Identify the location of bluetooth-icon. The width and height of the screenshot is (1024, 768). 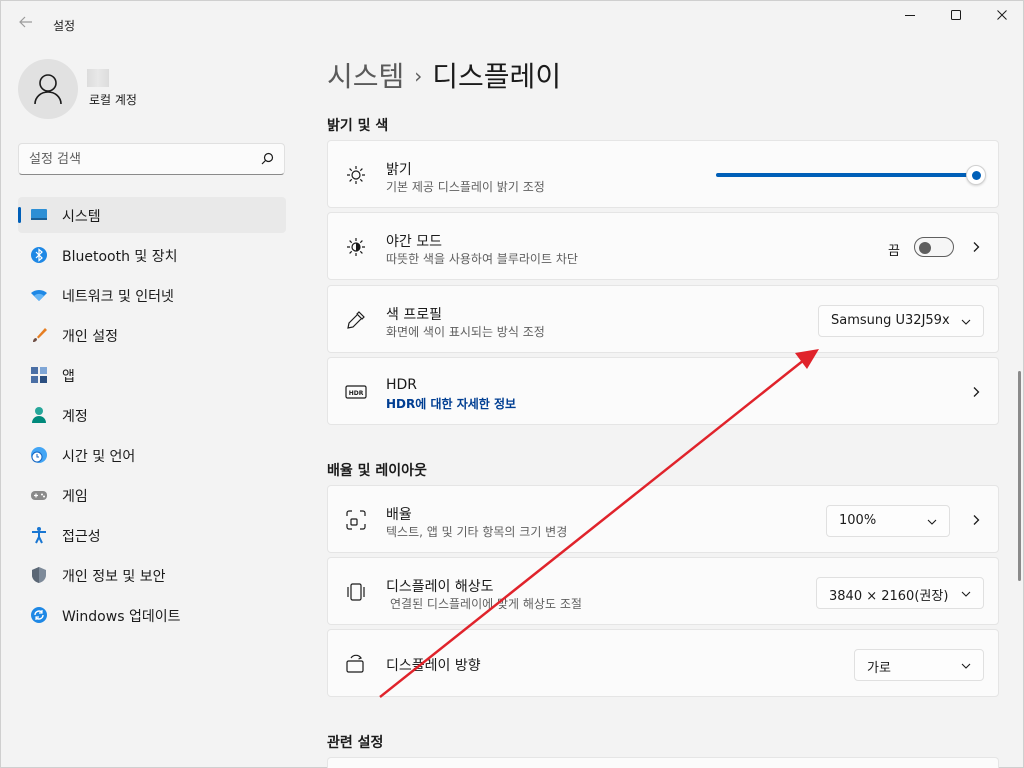
(39, 255).